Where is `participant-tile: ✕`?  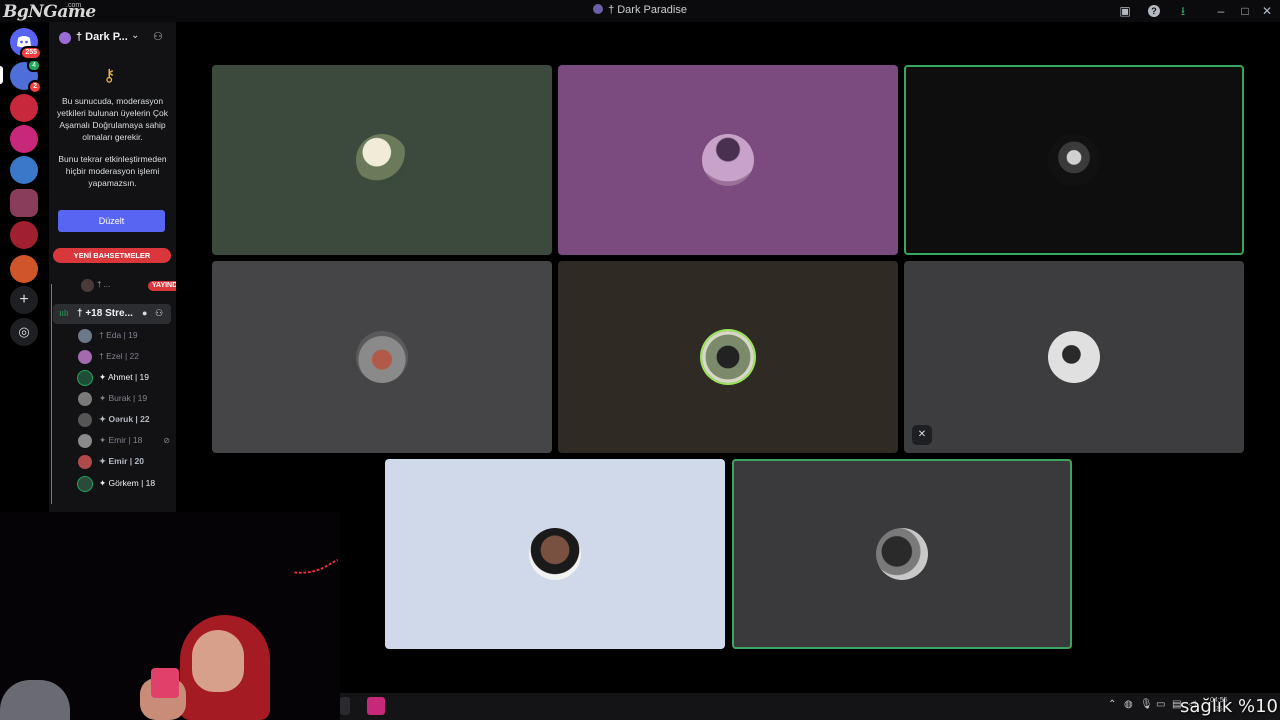
participant-tile: ✕ is located at coordinates (1074, 357).